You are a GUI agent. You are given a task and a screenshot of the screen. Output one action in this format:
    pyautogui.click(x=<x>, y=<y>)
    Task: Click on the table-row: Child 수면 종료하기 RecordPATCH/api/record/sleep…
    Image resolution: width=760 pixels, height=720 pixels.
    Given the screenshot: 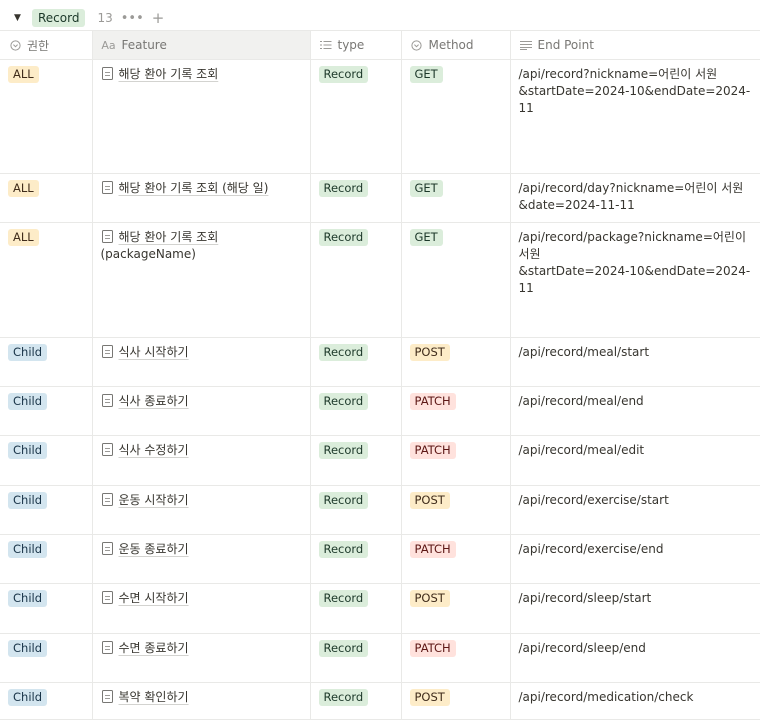 What is the action you would take?
    pyautogui.click(x=380, y=658)
    